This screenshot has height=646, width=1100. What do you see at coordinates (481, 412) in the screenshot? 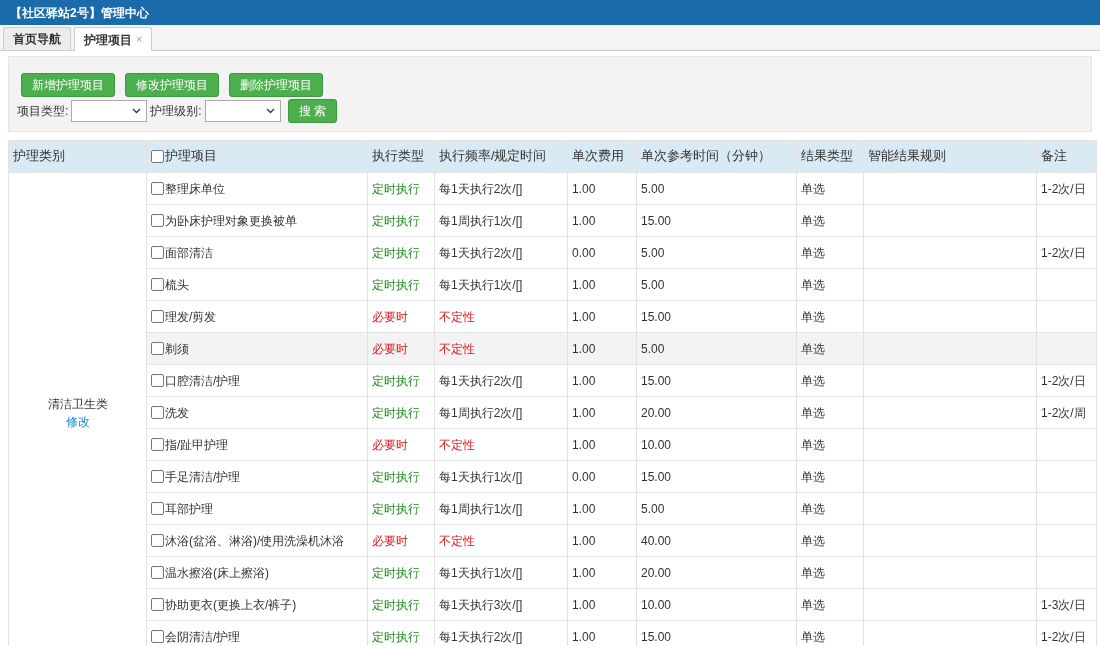
I see `frequency: 每1周执行2次/[]` at bounding box center [481, 412].